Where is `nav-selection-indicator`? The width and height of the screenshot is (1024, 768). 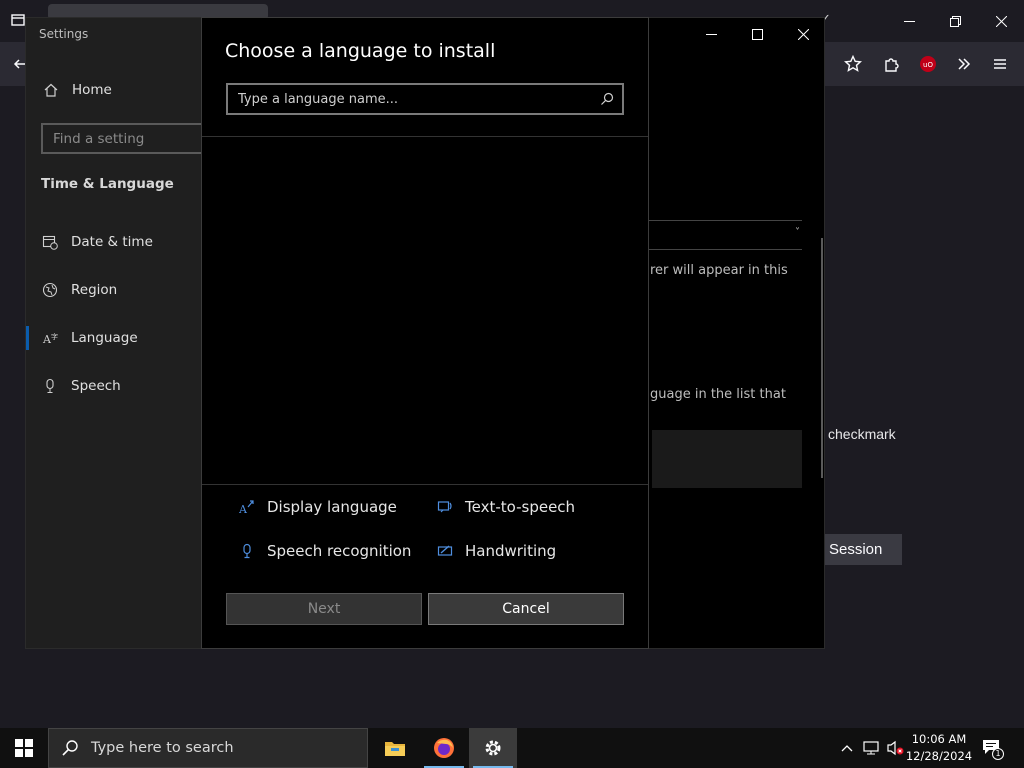
nav-selection-indicator is located at coordinates (27, 338).